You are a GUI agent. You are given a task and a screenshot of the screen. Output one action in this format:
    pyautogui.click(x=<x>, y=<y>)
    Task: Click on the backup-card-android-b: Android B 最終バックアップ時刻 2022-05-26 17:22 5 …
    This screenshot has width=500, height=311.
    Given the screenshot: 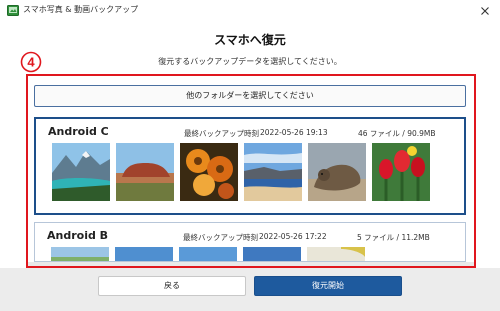 What is the action you would take?
    pyautogui.click(x=250, y=242)
    